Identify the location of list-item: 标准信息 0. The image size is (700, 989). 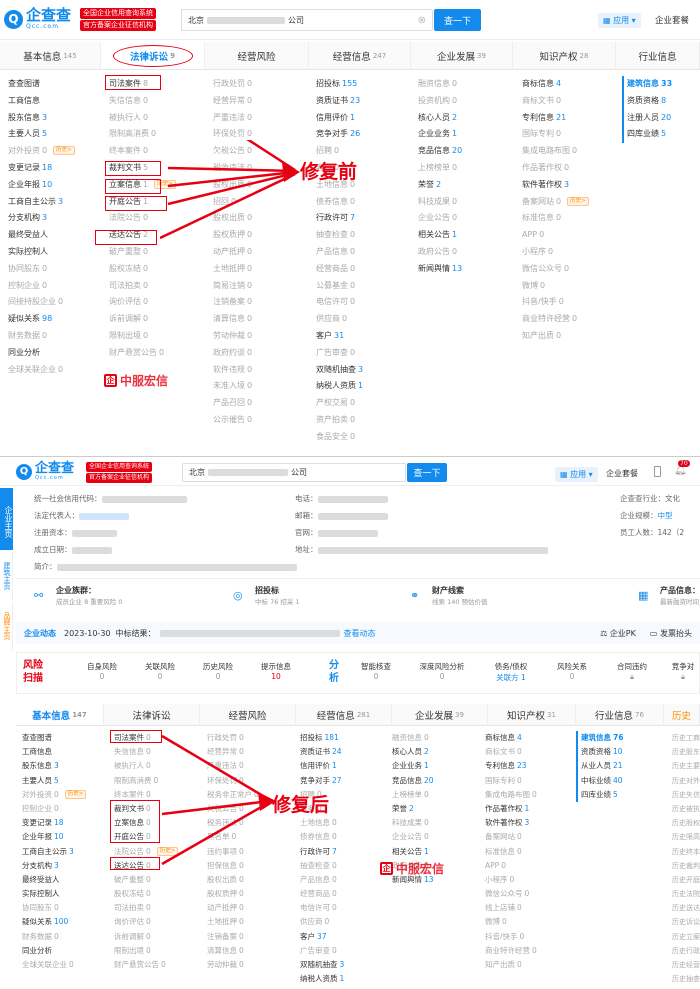
(569, 218).